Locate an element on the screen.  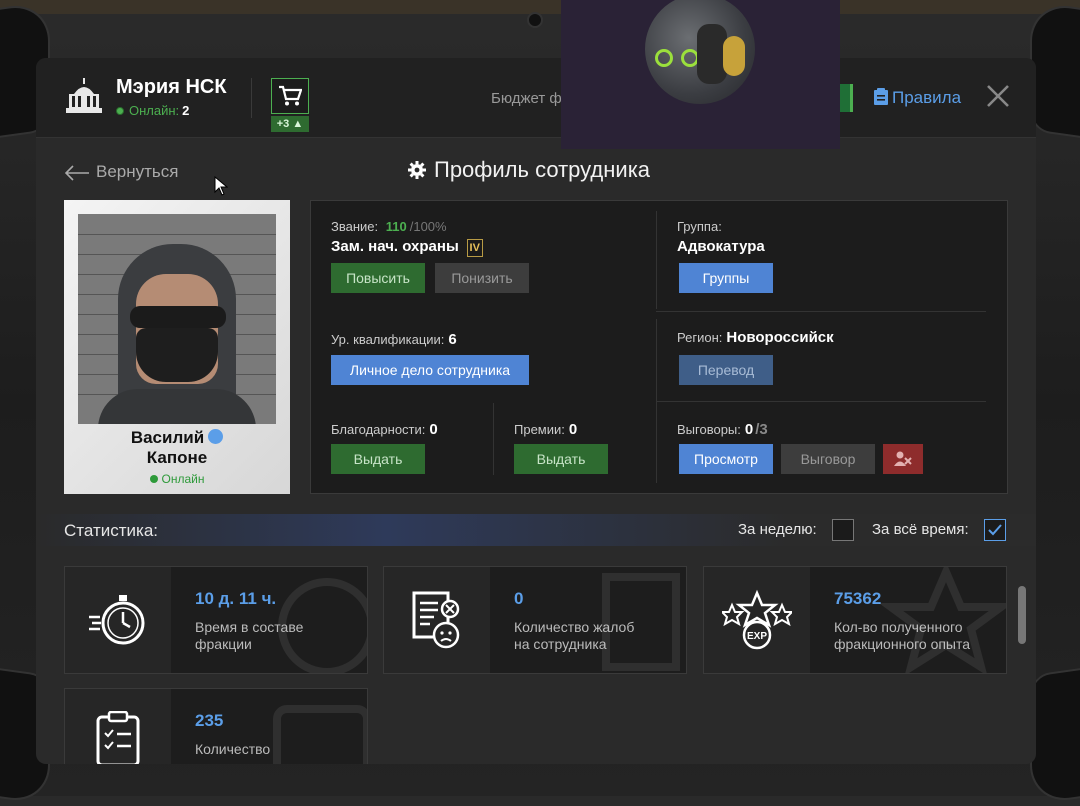
stat-card-count: 235 Количество is located at coordinates (216, 726).